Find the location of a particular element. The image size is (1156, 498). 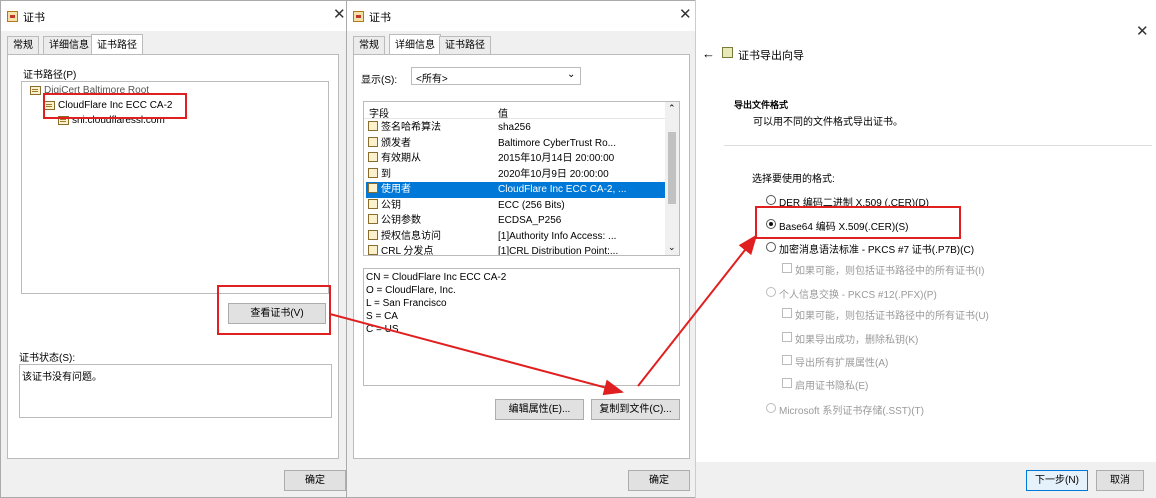

arrow-to-copy is located at coordinates (476, 354).